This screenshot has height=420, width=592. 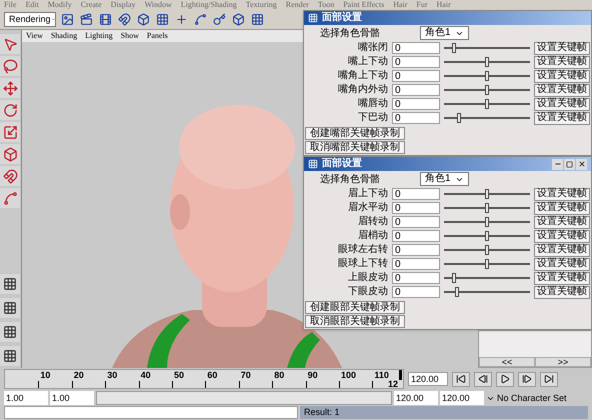 I want to click on menu-item: Paint Effects, so click(x=363, y=5).